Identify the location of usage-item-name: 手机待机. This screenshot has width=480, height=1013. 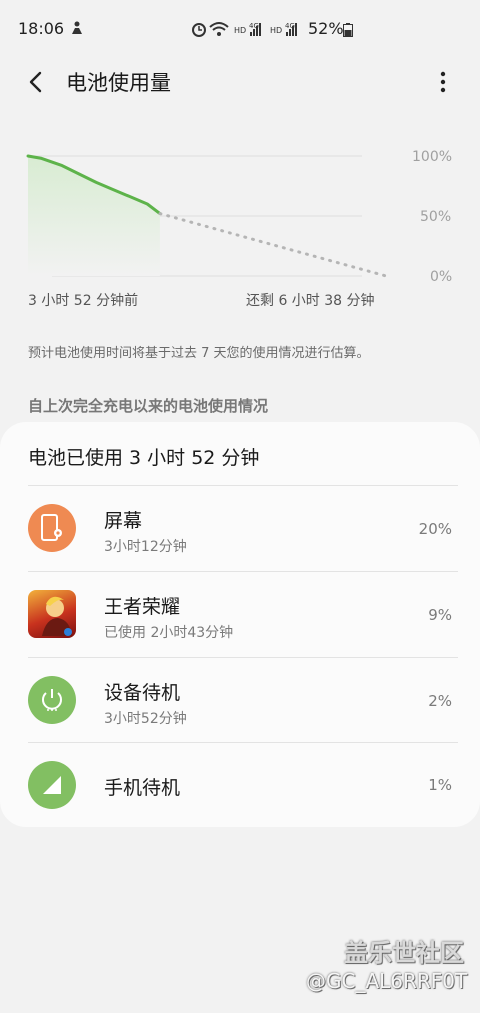
(142, 788).